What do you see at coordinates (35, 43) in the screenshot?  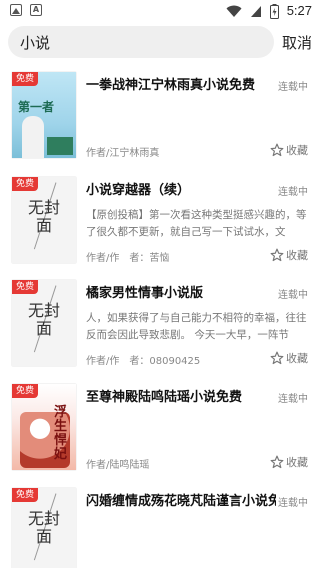 I see `search-query: 小说` at bounding box center [35, 43].